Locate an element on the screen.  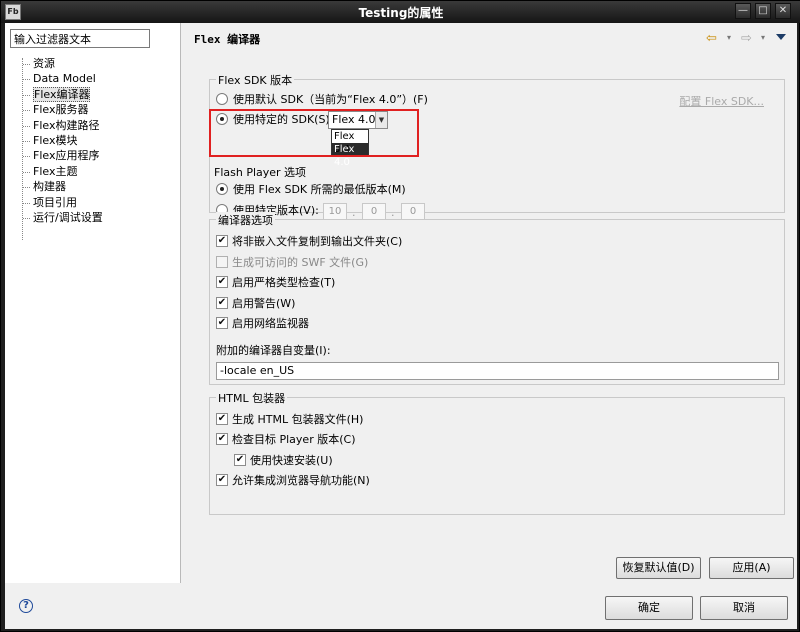
compiler-option: 启用警告(W) is located at coordinates (255, 304).